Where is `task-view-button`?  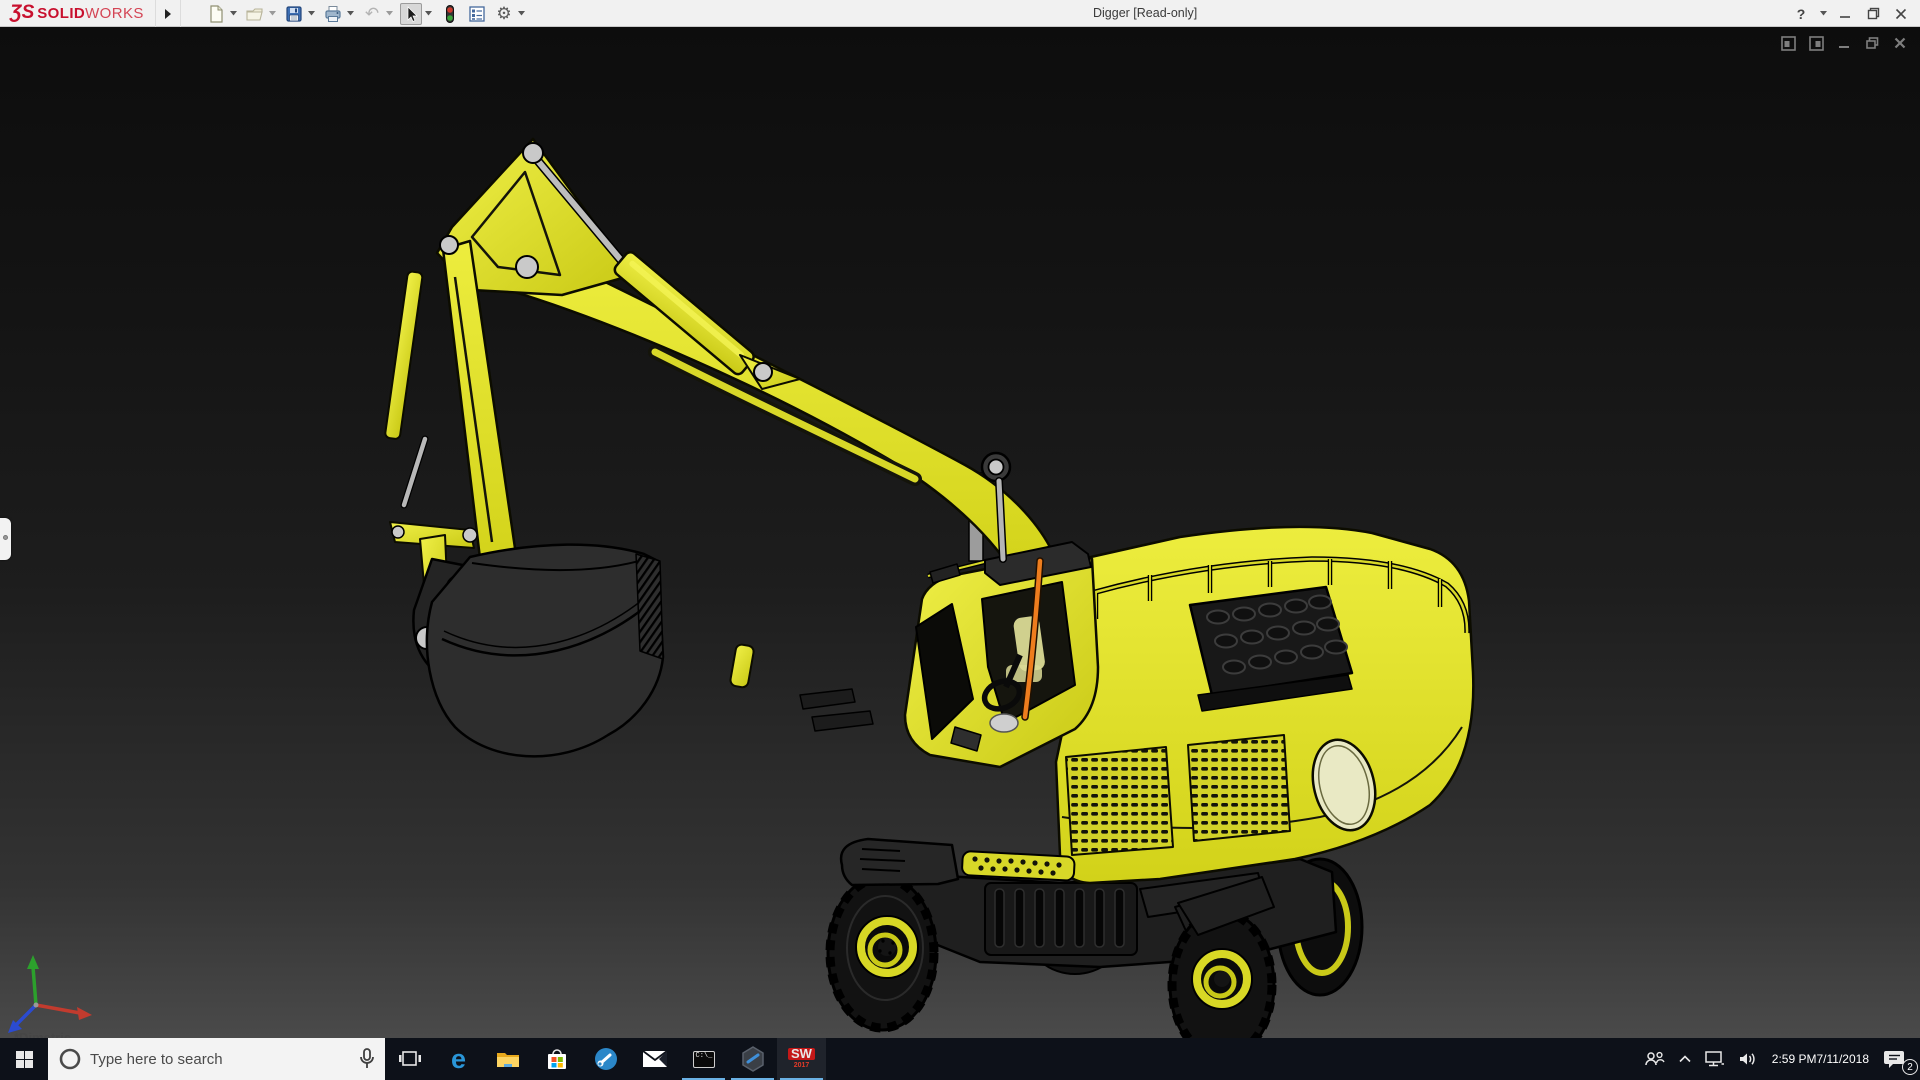 task-view-button is located at coordinates (409, 1059).